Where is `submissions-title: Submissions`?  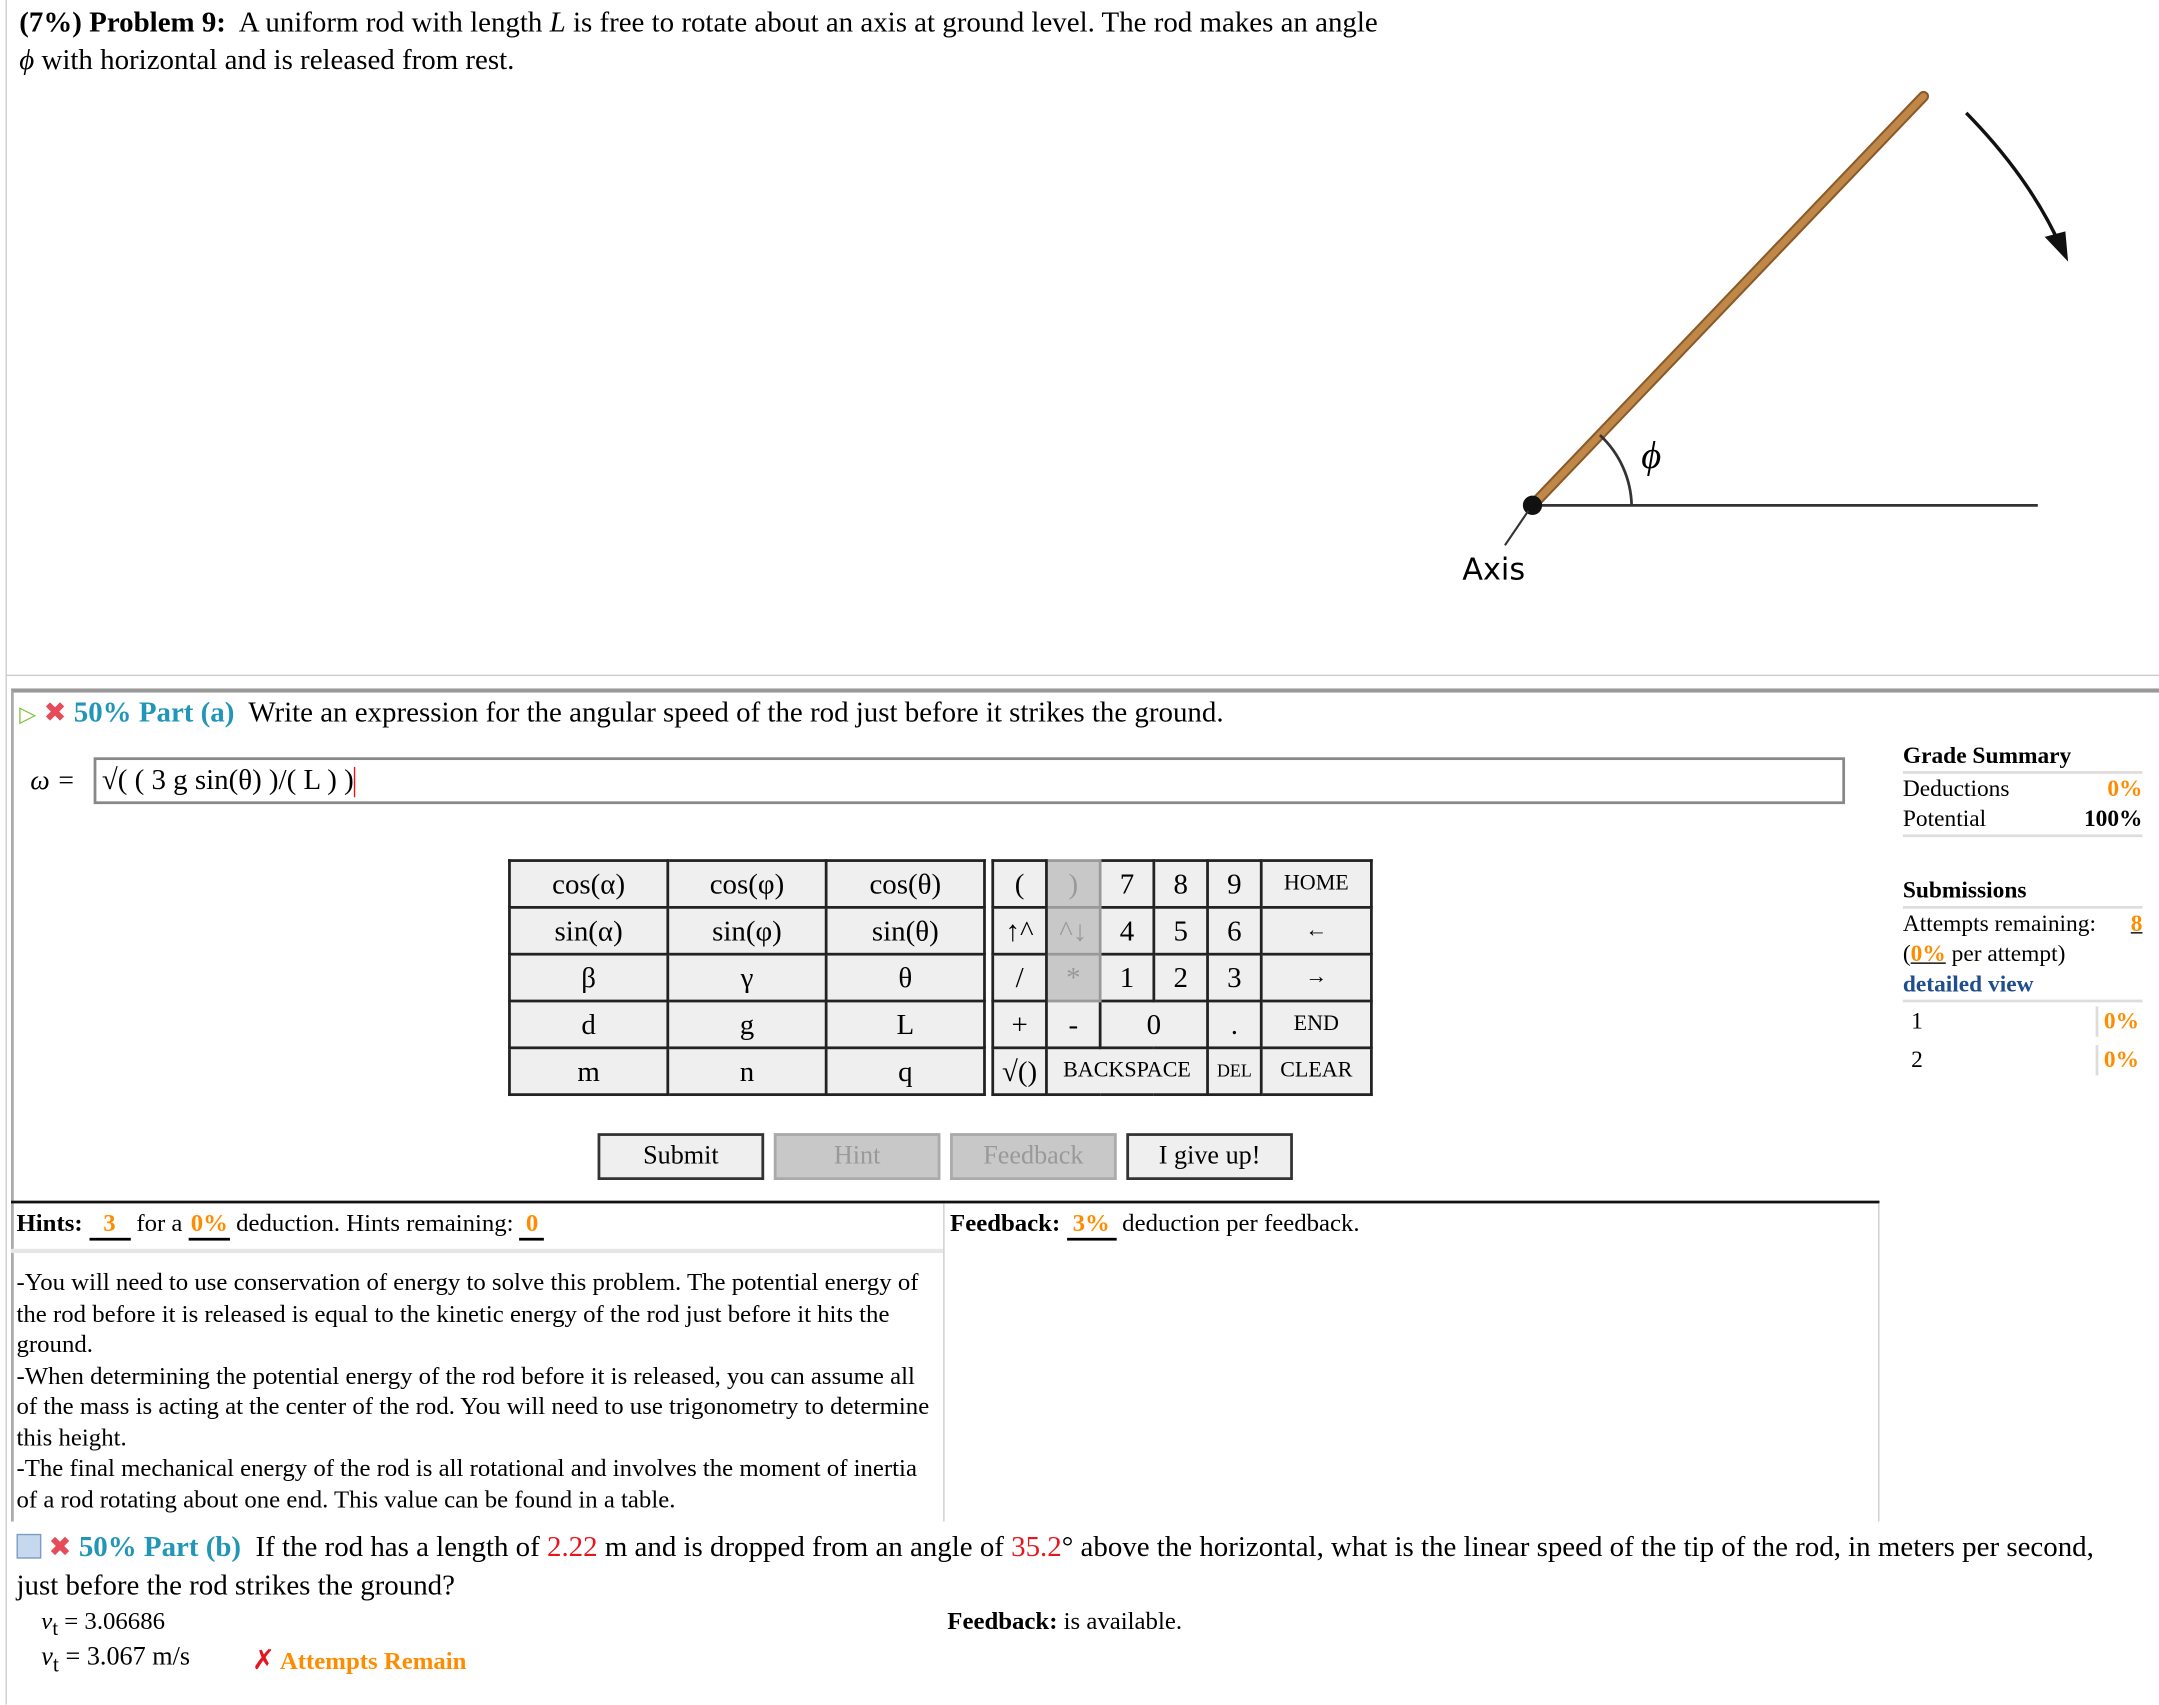
submissions-title: Submissions is located at coordinates (2022, 892).